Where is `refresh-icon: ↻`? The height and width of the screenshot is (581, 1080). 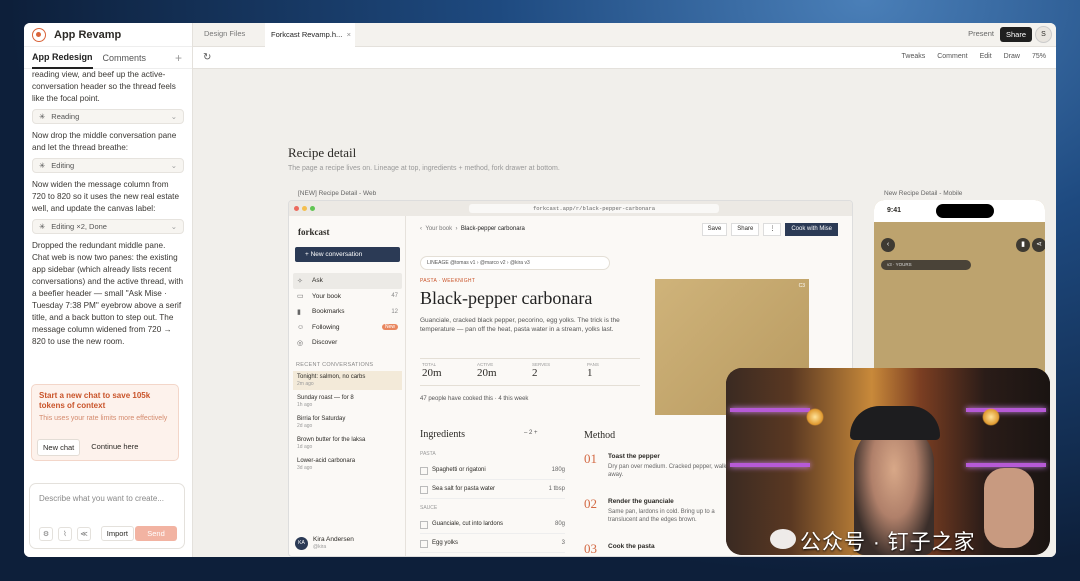
refresh-icon: ↻ is located at coordinates (207, 57).